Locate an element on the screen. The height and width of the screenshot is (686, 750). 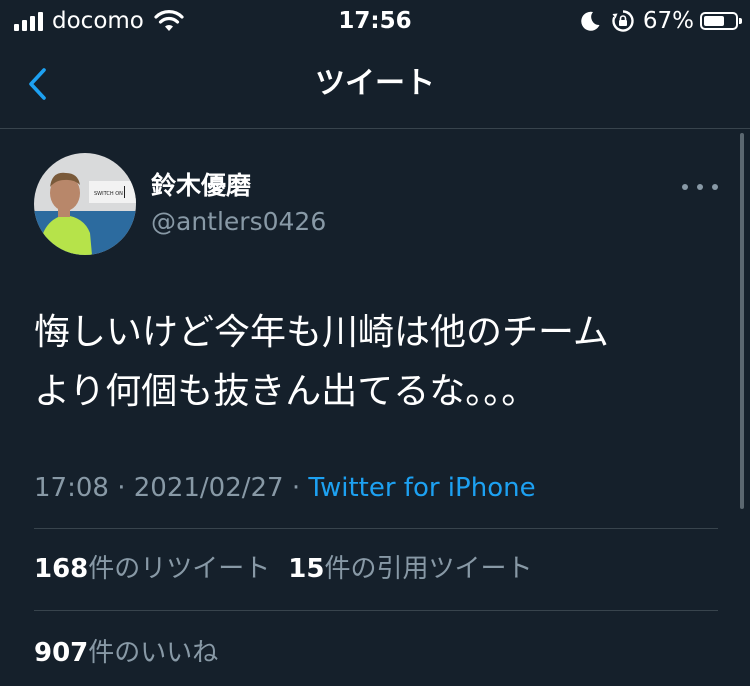
battery-icon is located at coordinates (721, 21).